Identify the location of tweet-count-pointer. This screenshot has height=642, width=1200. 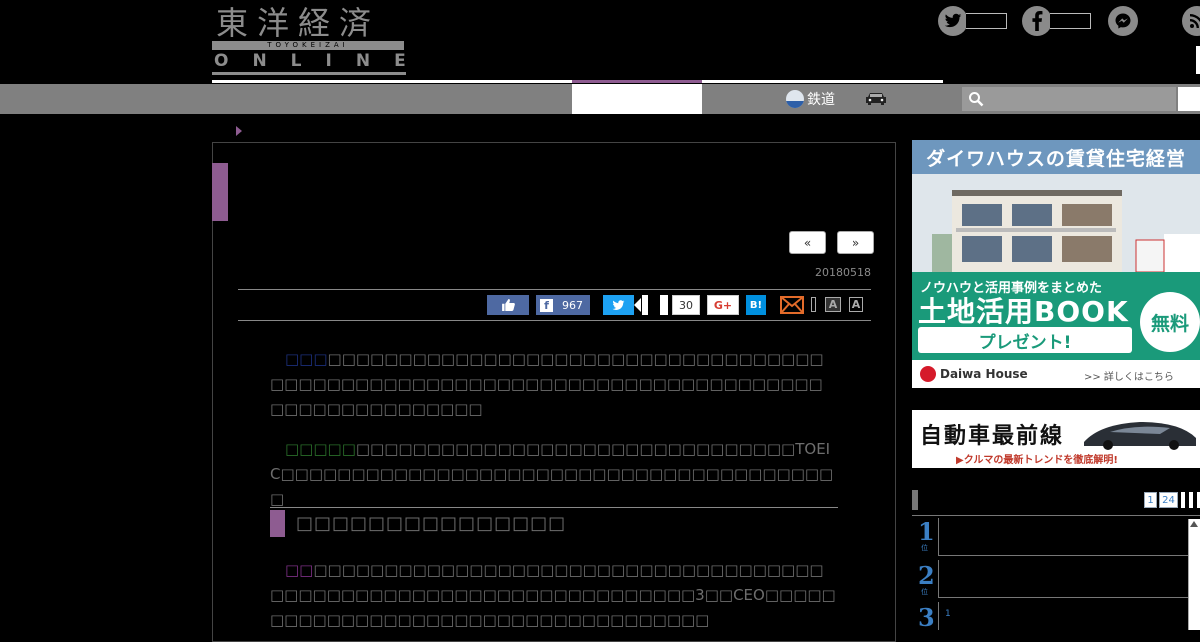
(637, 305).